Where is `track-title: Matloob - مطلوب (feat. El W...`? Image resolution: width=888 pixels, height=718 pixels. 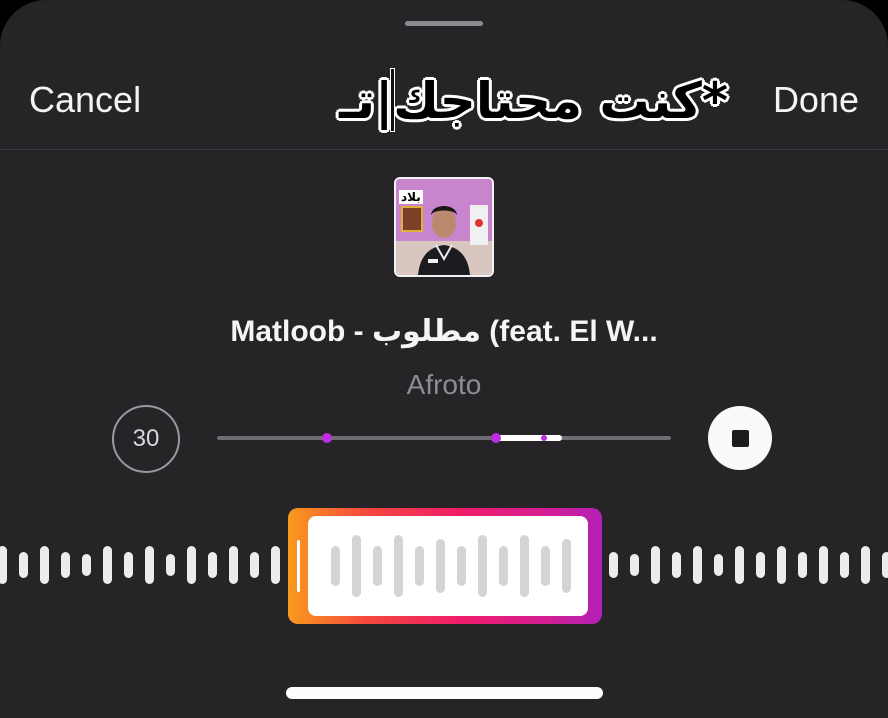 track-title: Matloob - مطلوب (feat. El W... is located at coordinates (444, 331).